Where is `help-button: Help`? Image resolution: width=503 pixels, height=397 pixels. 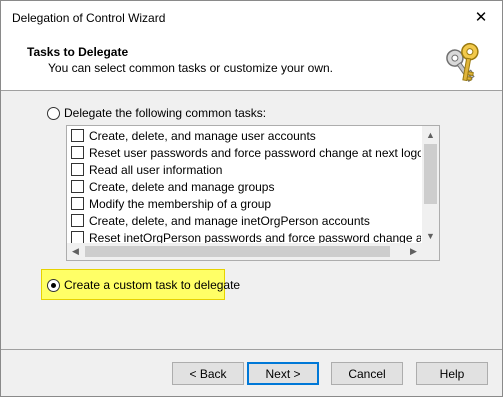
help-button: Help is located at coordinates (452, 373).